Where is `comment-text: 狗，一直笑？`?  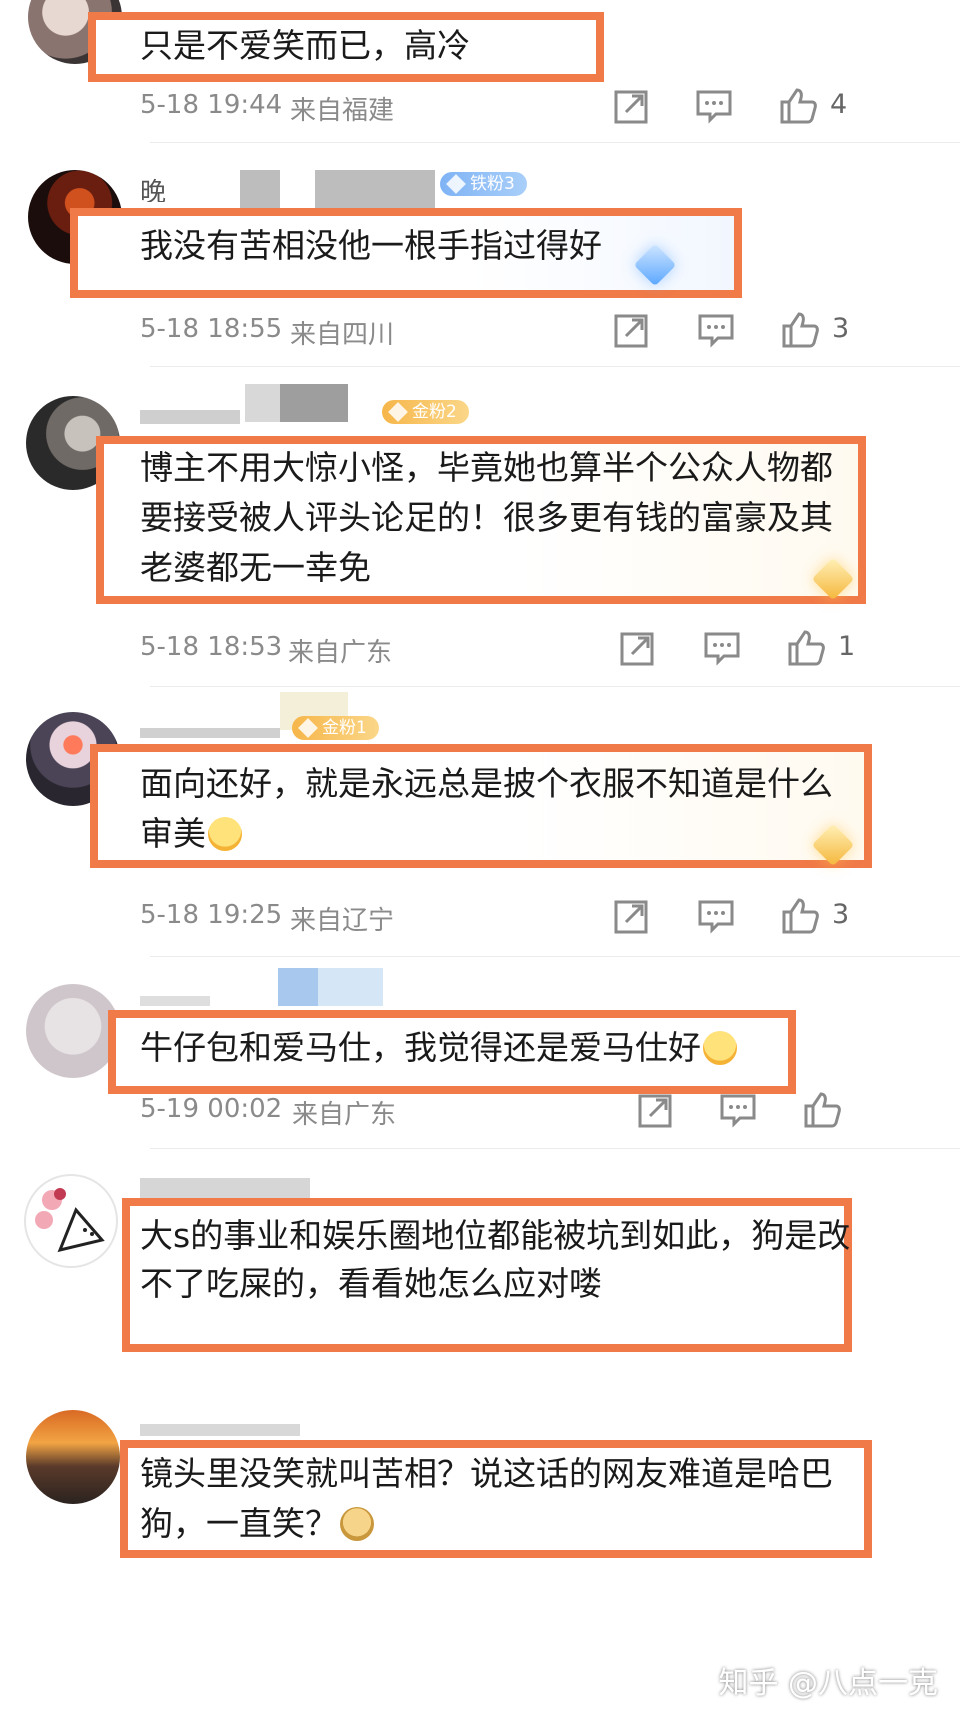 comment-text: 狗，一直笑？ is located at coordinates (257, 1524).